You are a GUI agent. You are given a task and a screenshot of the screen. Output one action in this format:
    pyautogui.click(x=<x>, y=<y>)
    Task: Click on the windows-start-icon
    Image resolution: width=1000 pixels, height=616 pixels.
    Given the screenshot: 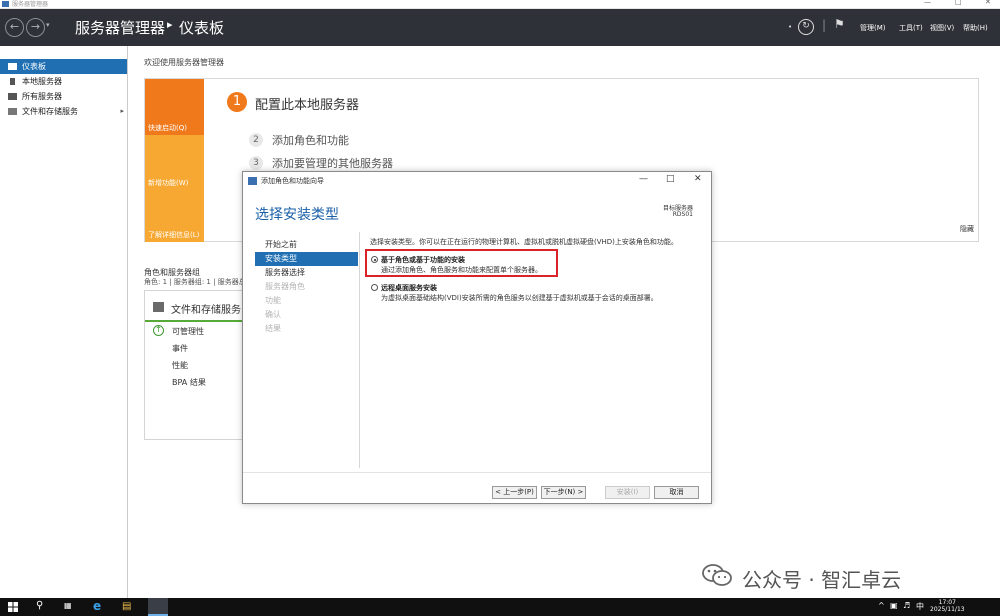 What is the action you would take?
    pyautogui.click(x=13, y=607)
    